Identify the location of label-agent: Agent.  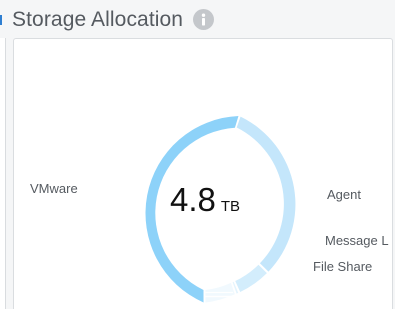
(344, 194).